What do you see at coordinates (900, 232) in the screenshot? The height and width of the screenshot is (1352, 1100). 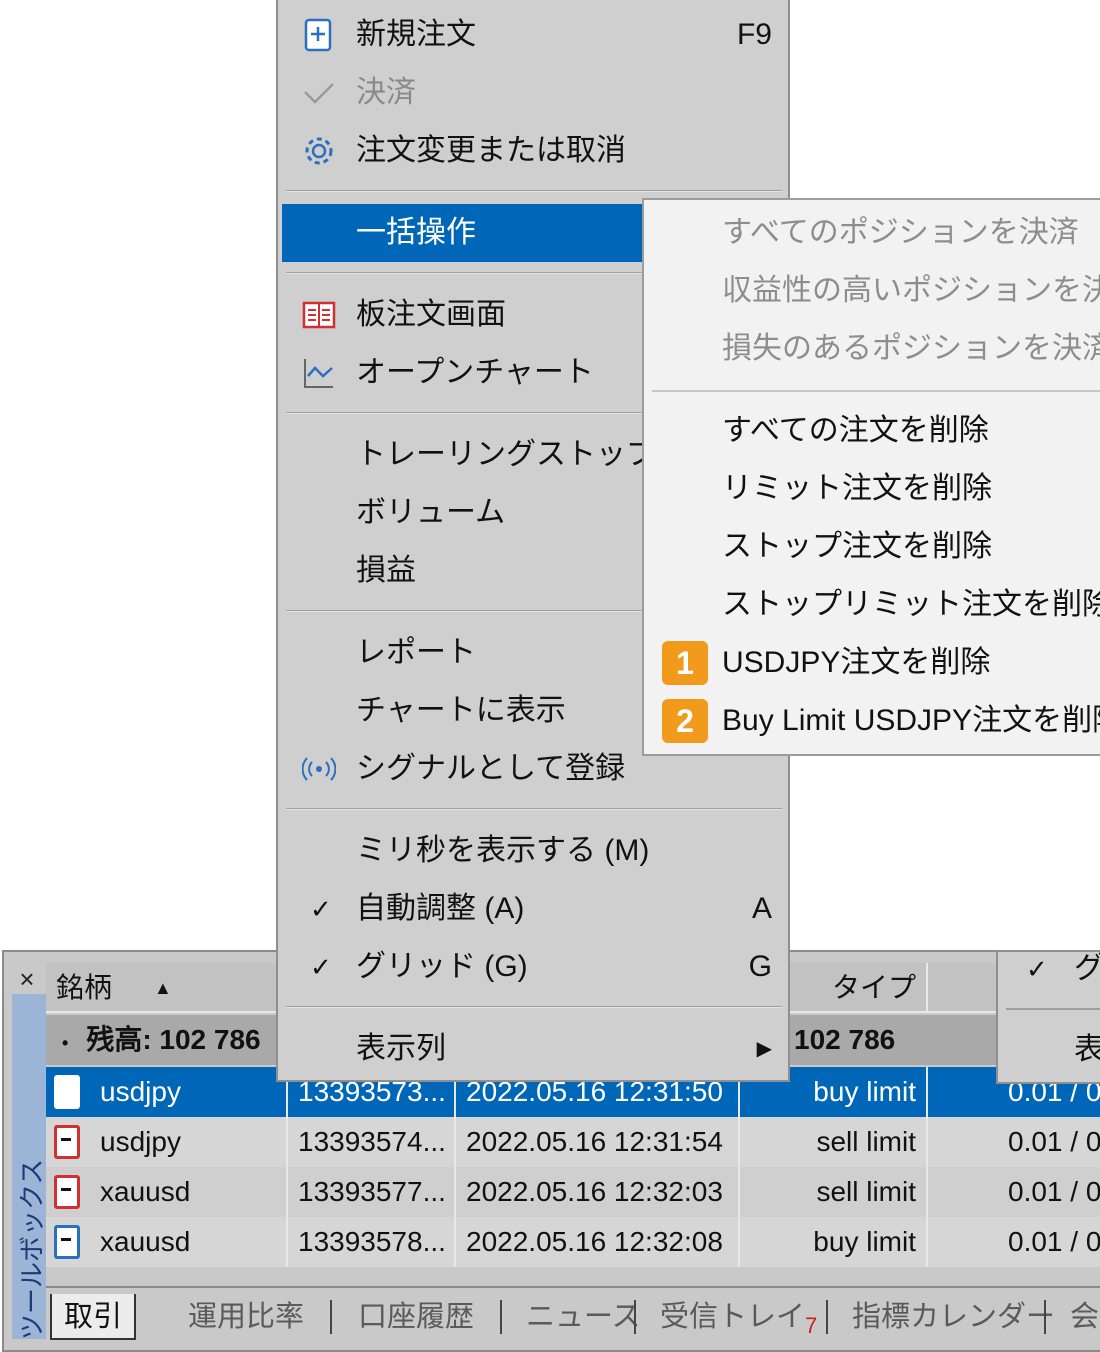 I see `submenu-item-label: すべてのポジションを決済` at bounding box center [900, 232].